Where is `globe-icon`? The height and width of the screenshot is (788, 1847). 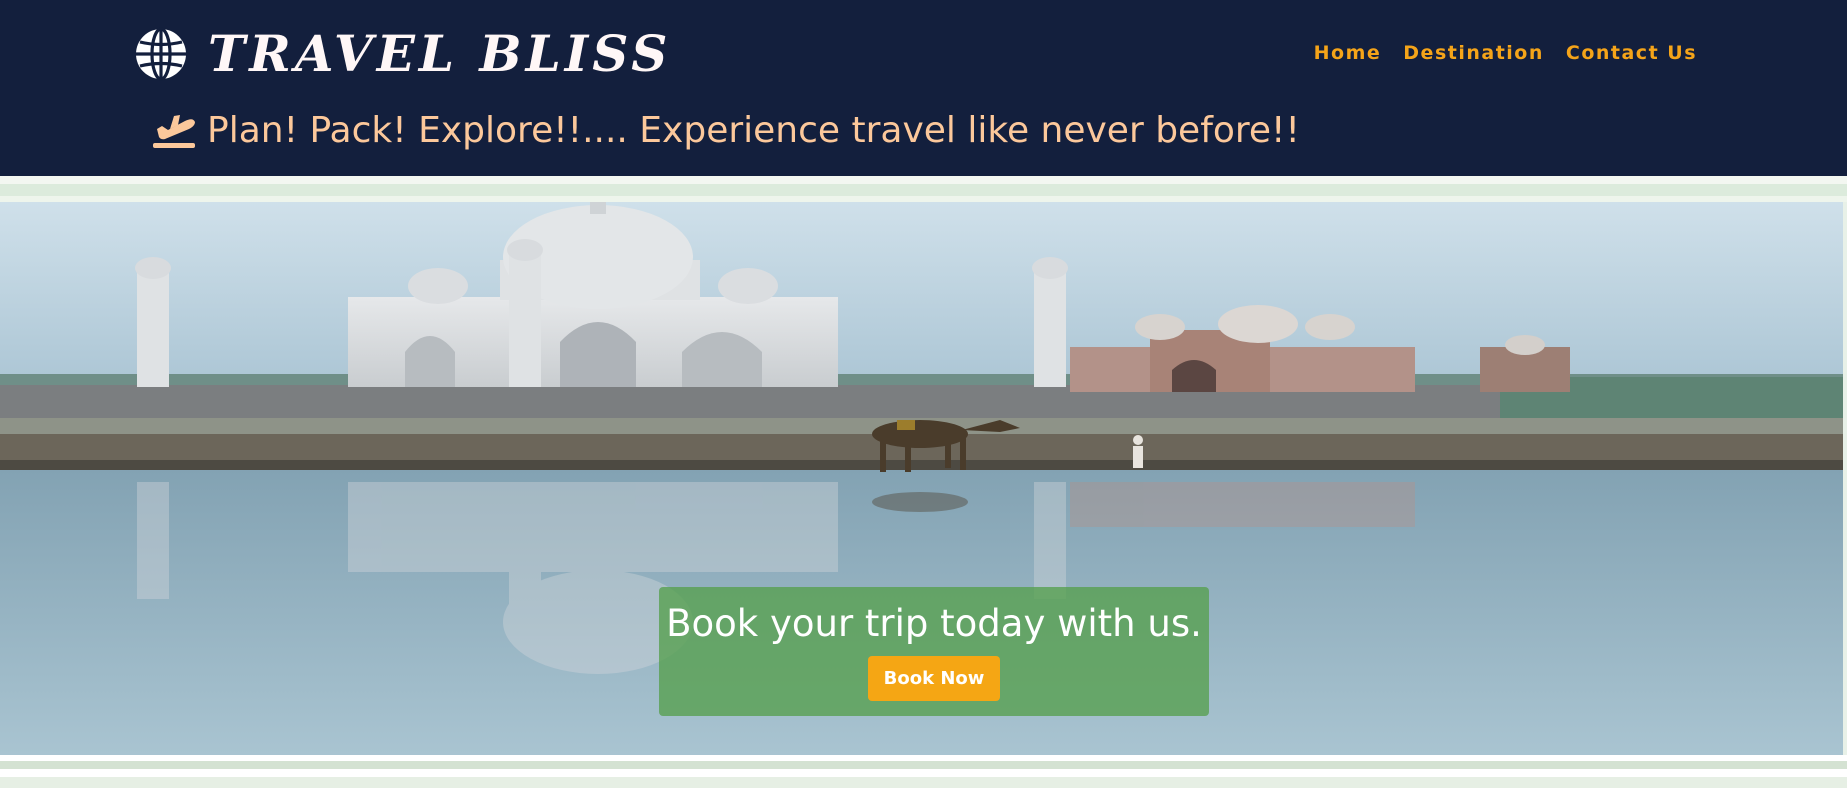
globe-icon is located at coordinates (161, 54).